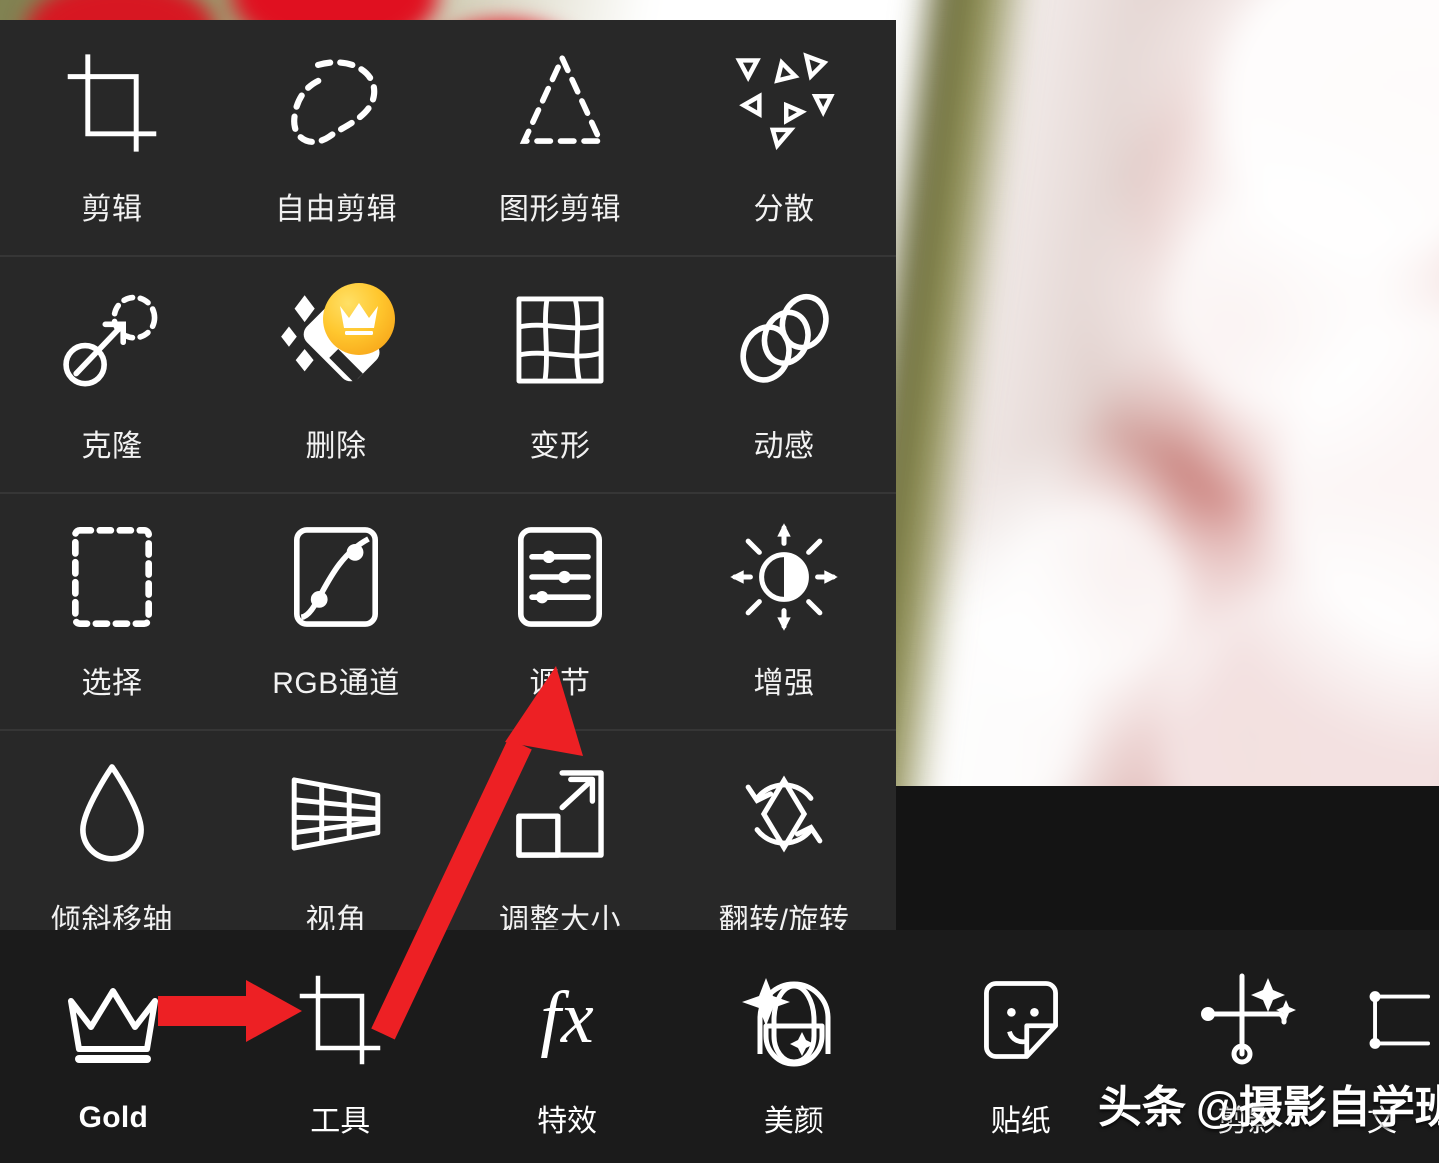 The image size is (1439, 1163). I want to click on brush-sparkle-icon, so click(1248, 1020).